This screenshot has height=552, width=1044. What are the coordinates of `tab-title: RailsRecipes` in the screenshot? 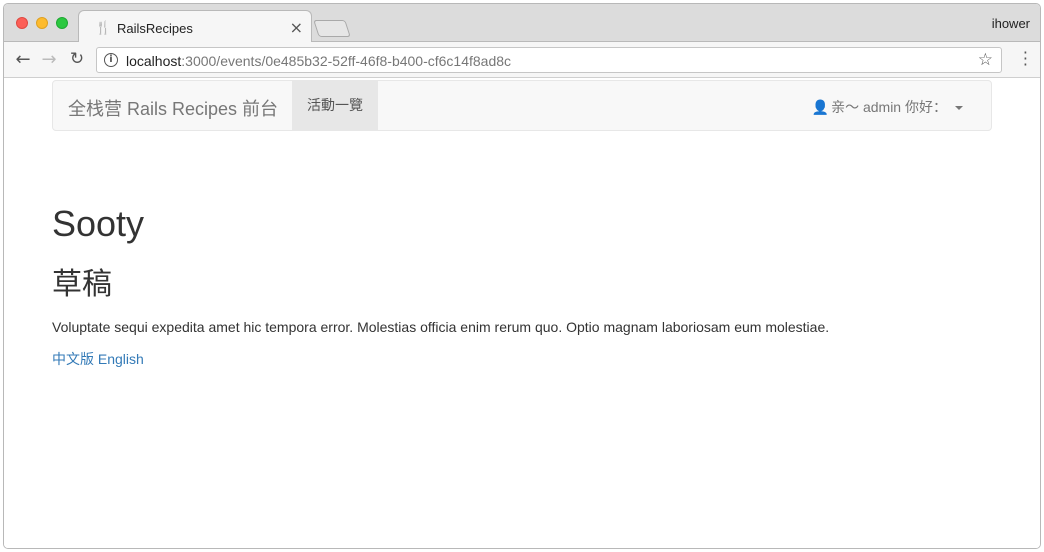 It's located at (155, 28).